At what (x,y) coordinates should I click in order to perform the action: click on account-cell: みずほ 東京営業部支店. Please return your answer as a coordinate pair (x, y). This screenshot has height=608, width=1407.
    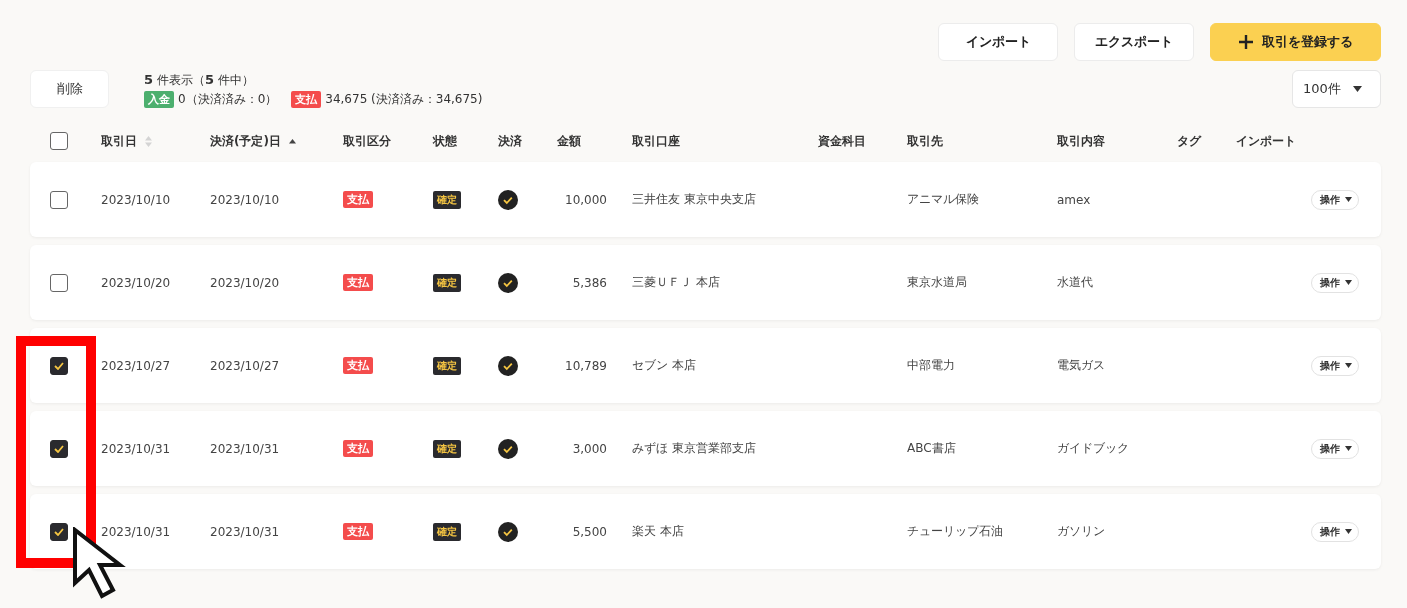
    Looking at the image, I should click on (694, 448).